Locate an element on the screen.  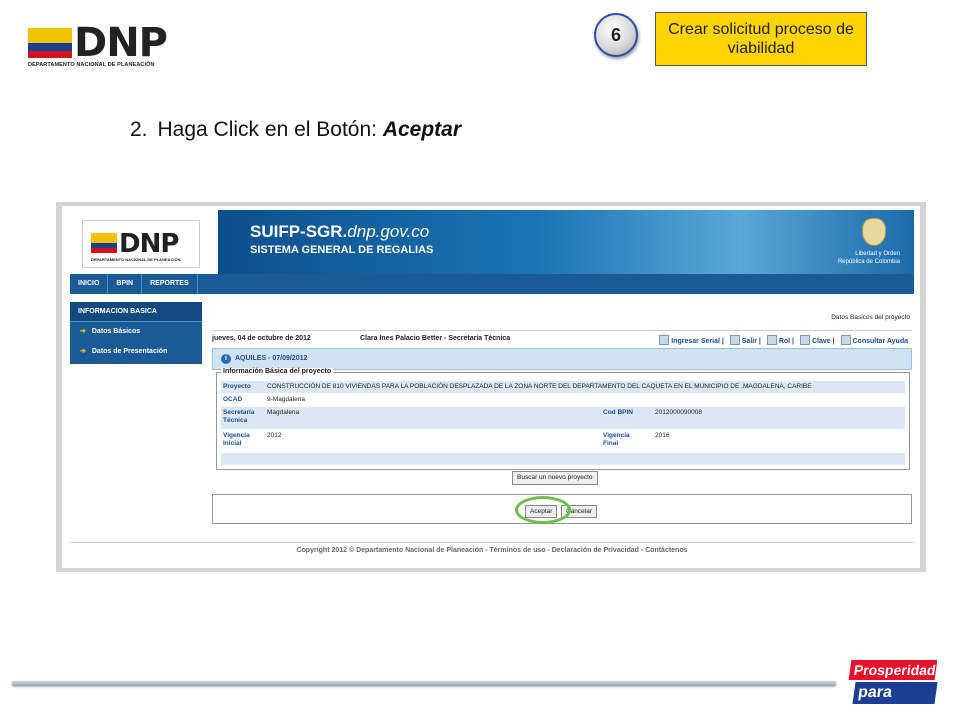
row-ocad: OCAD 9-Magdalena is located at coordinates (563, 400).